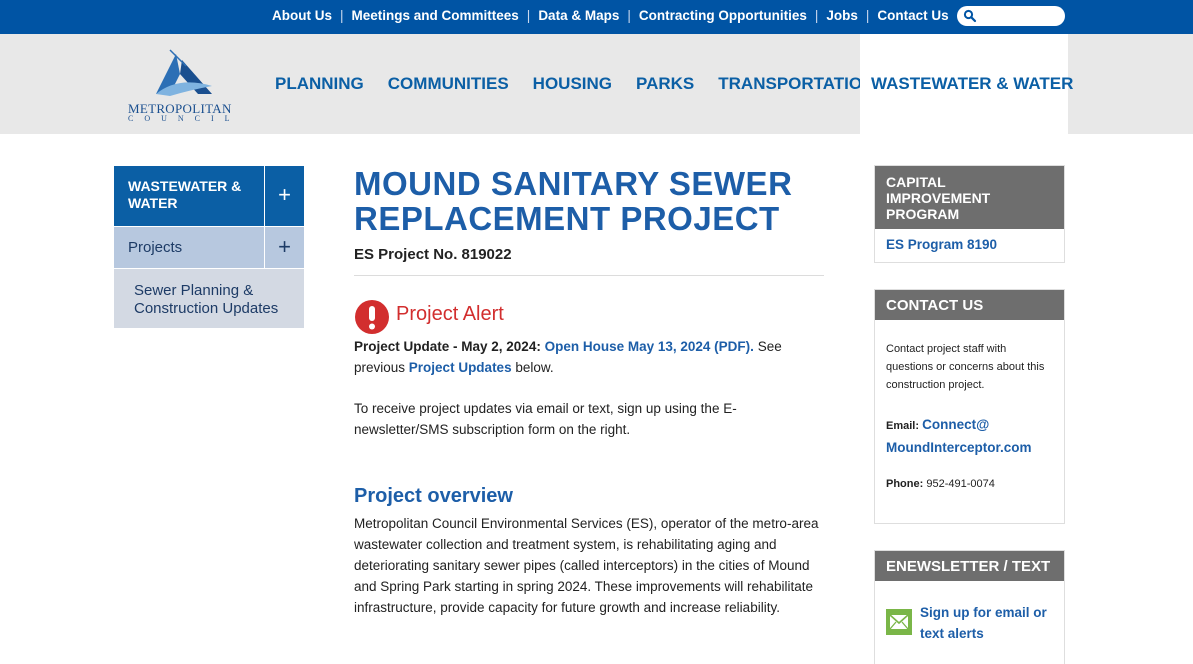 The image size is (1193, 664). I want to click on utility-link-contracting: Contracting Opportunities, so click(723, 15).